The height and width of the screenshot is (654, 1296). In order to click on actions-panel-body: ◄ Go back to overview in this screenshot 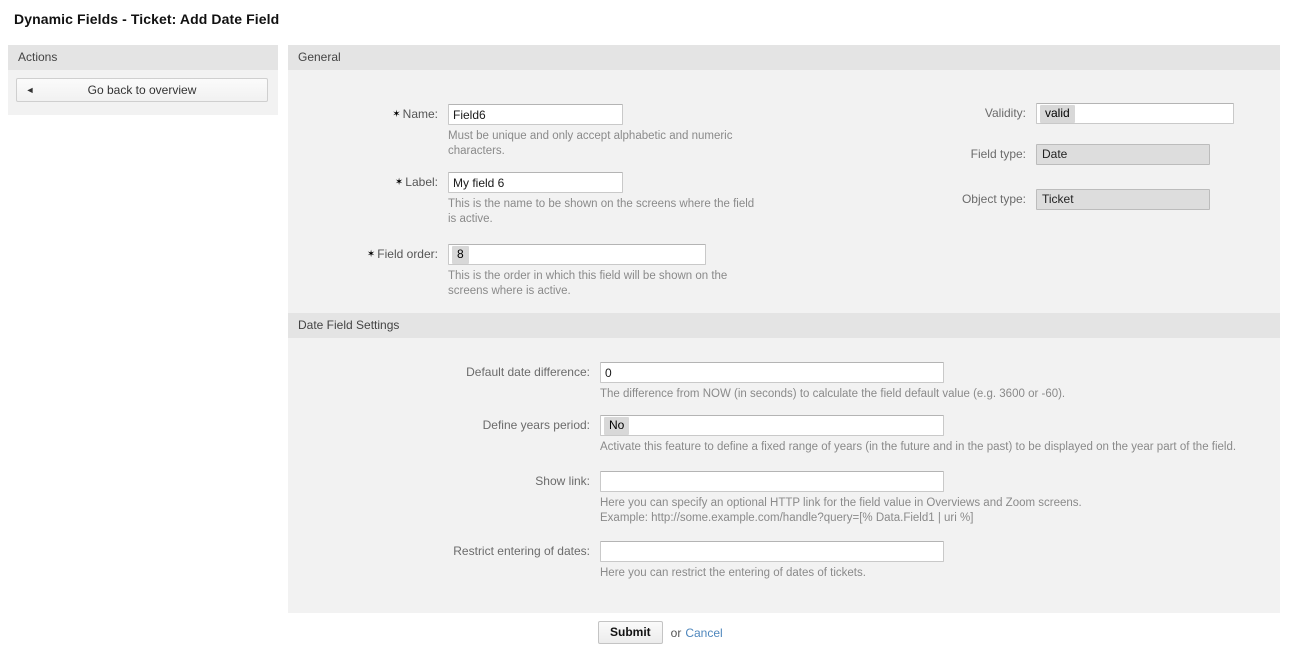, I will do `click(143, 92)`.